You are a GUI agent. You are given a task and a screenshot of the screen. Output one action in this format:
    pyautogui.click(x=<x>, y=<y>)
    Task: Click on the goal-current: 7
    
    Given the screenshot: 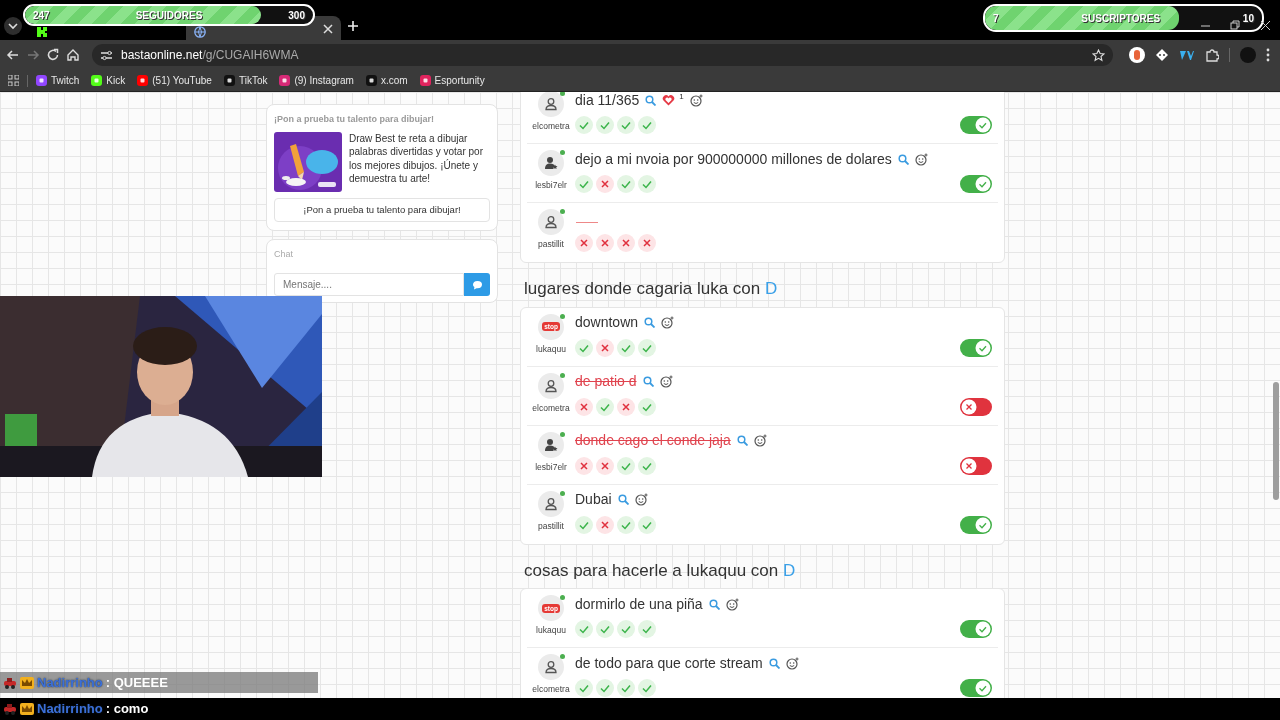 What is the action you would take?
    pyautogui.click(x=996, y=18)
    